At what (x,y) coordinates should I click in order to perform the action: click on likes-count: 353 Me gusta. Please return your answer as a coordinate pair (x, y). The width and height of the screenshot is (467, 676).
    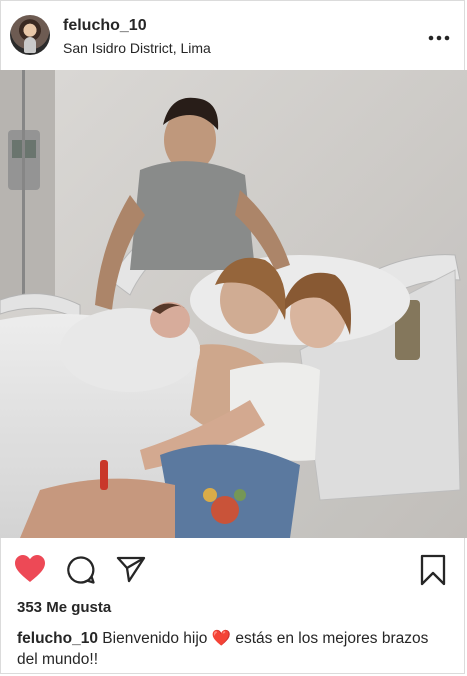
    Looking at the image, I should click on (64, 607).